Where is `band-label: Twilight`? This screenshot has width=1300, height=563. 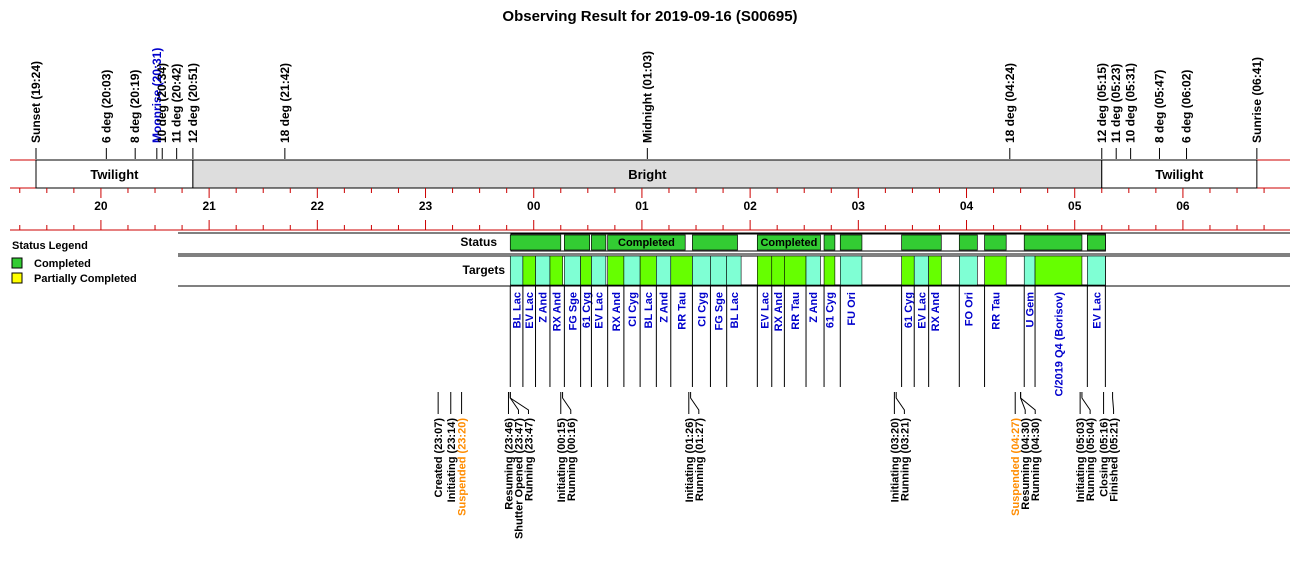 band-label: Twilight is located at coordinates (1179, 174).